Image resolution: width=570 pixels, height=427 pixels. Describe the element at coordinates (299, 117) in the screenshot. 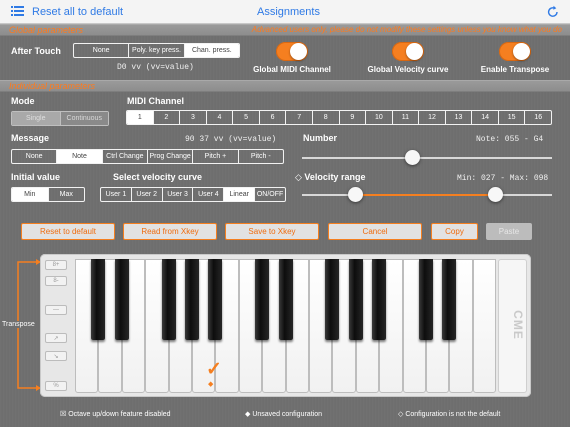

I see `midi-channel-option: 7` at that location.